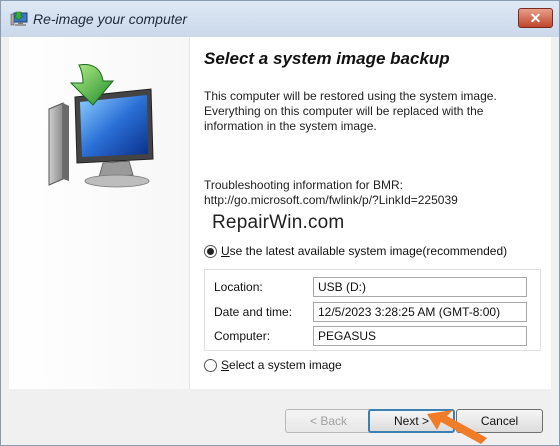  I want to click on radio-select-label: Select a system image, so click(281, 365).